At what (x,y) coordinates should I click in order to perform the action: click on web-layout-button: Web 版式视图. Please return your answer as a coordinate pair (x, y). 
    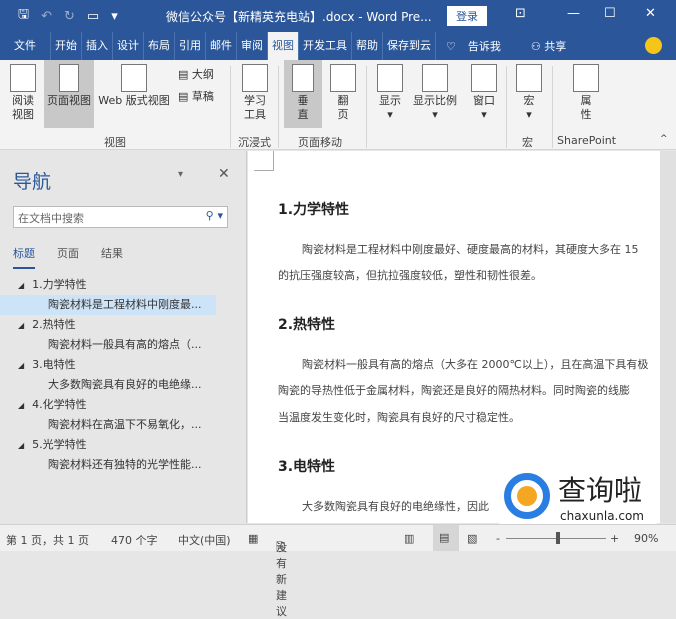
    Looking at the image, I should click on (134, 84).